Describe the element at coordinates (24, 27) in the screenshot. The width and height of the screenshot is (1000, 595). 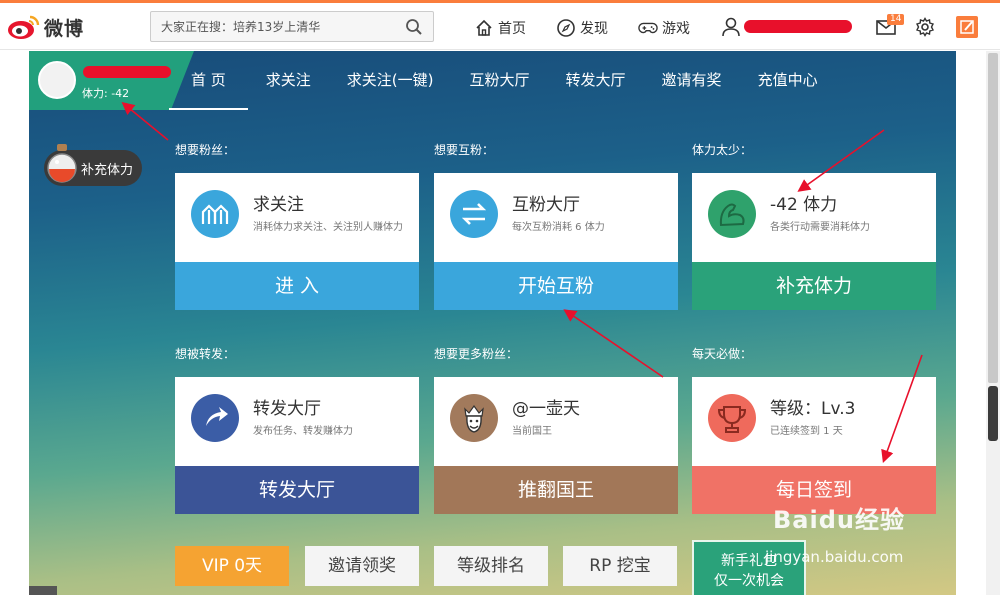
I see `weibo-eye-icon` at that location.